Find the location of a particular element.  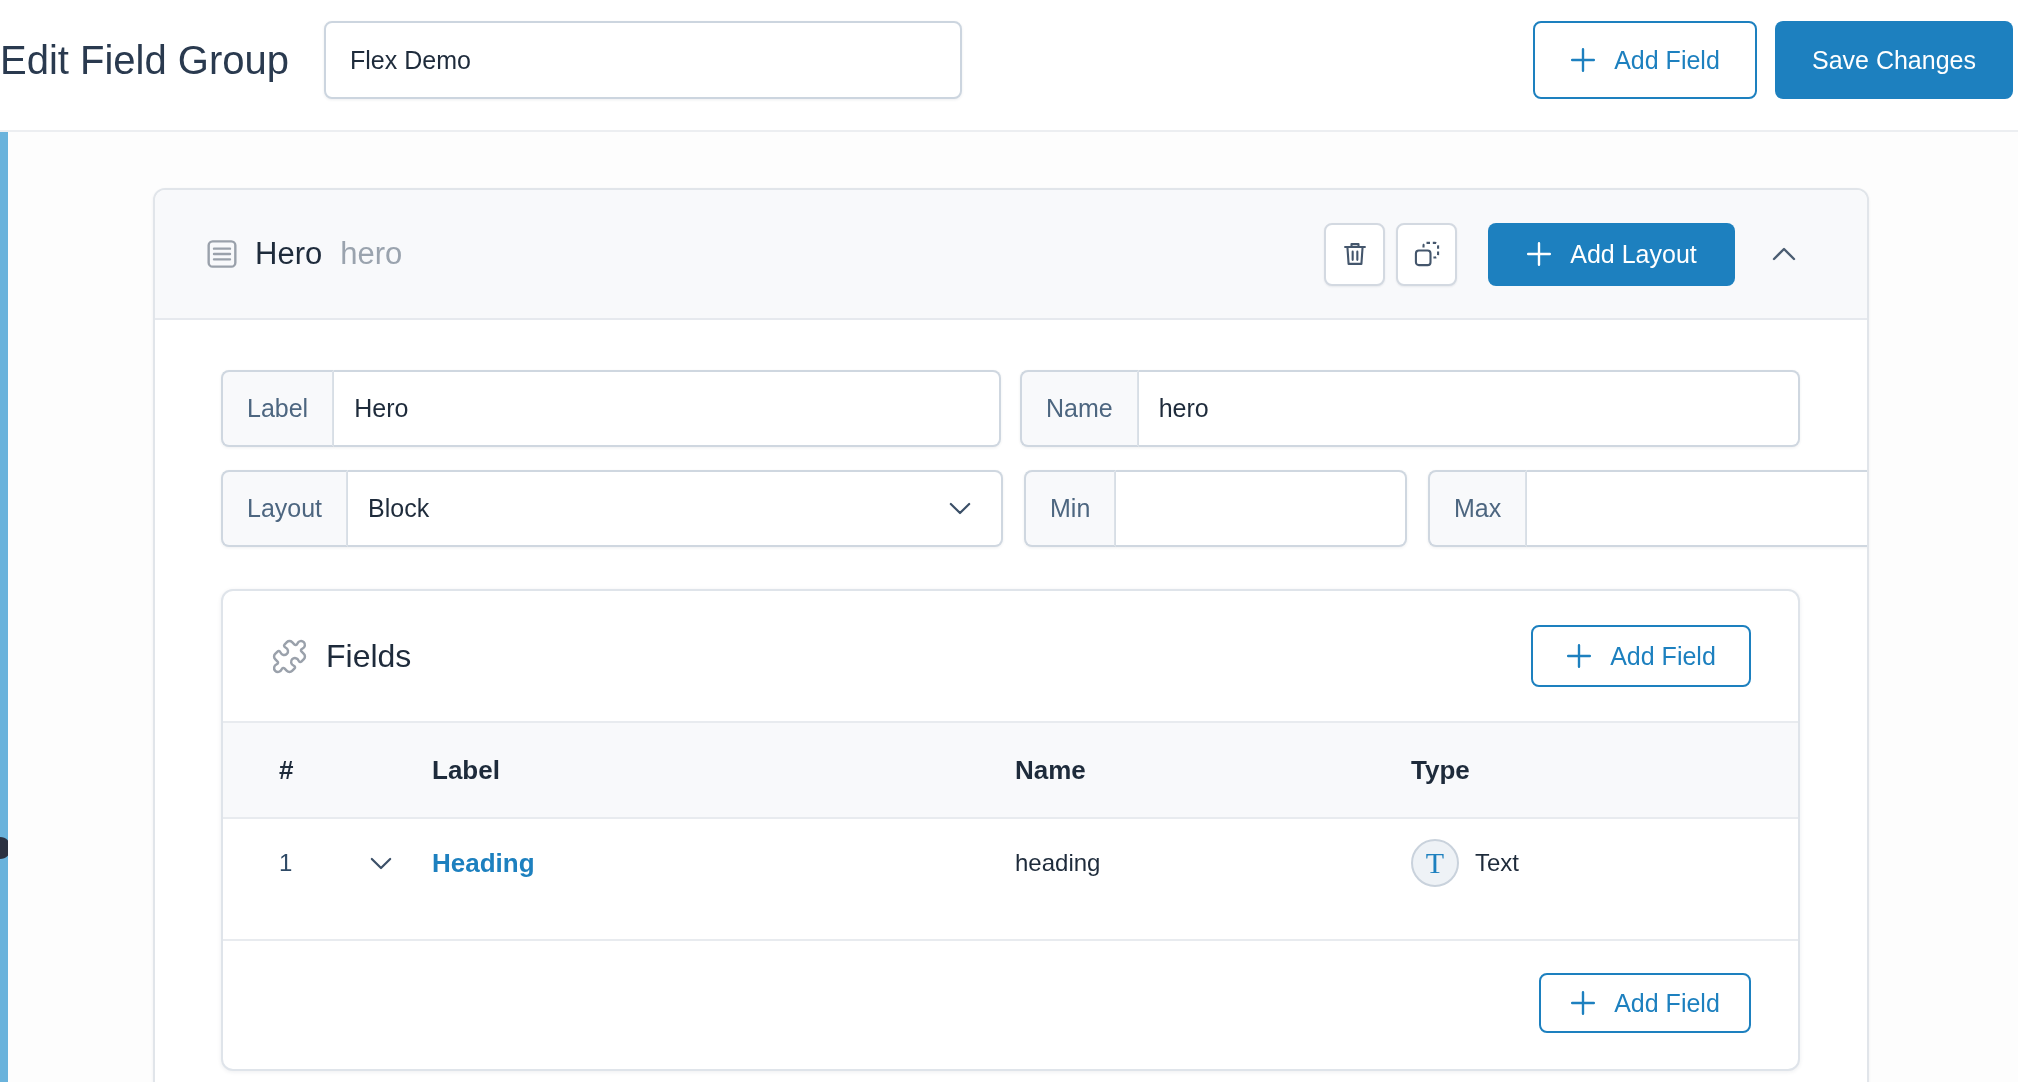

add-layout-button: Add Layout is located at coordinates (1611, 254).